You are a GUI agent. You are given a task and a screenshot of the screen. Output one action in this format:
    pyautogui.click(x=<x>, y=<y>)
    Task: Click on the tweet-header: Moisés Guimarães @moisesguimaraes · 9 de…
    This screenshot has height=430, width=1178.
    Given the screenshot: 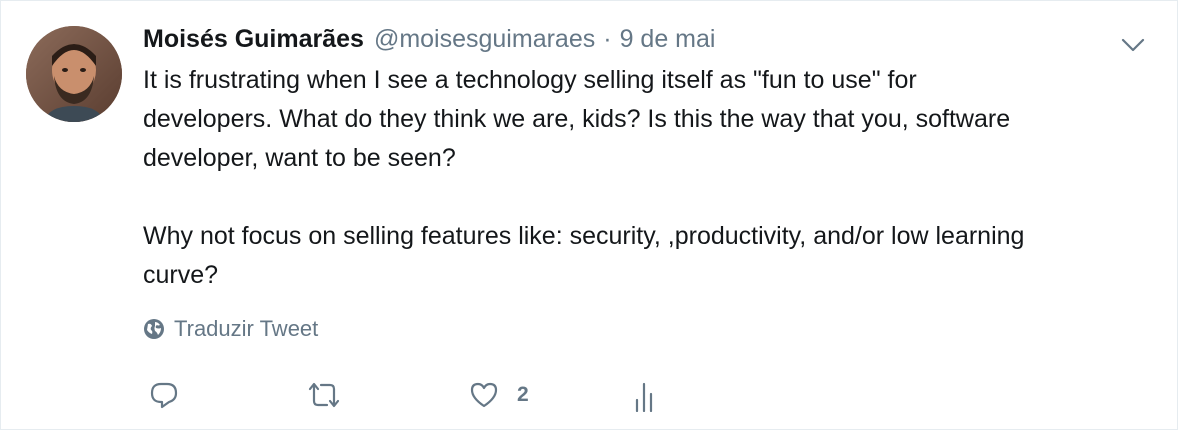 What is the action you would take?
    pyautogui.click(x=429, y=42)
    